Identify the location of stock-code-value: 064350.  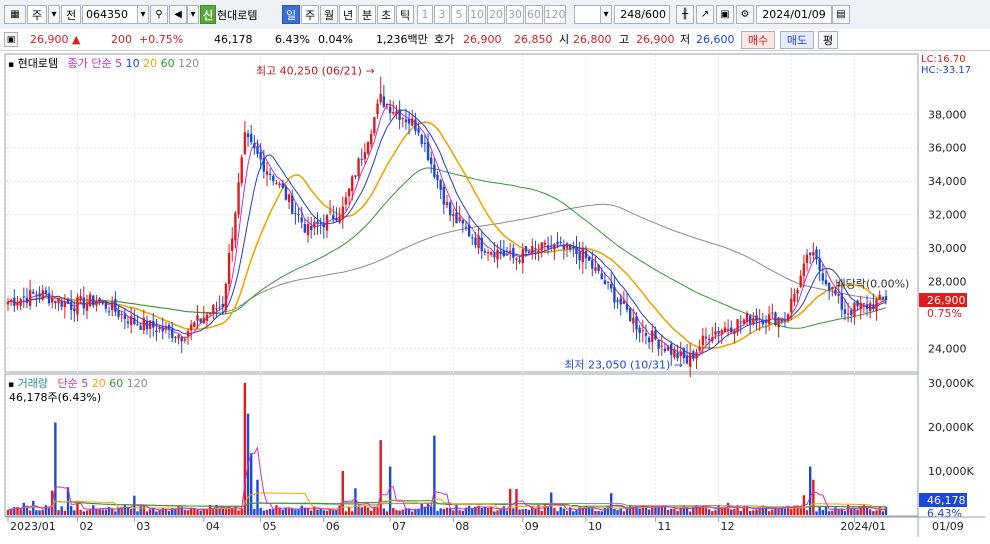
(107, 14).